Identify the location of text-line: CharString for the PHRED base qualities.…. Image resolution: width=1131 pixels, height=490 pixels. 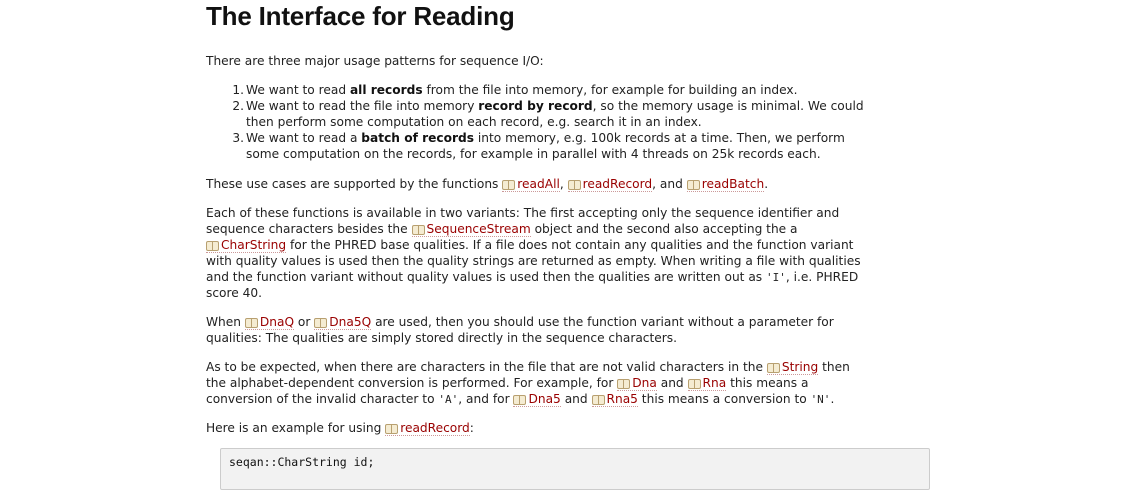
(569, 245).